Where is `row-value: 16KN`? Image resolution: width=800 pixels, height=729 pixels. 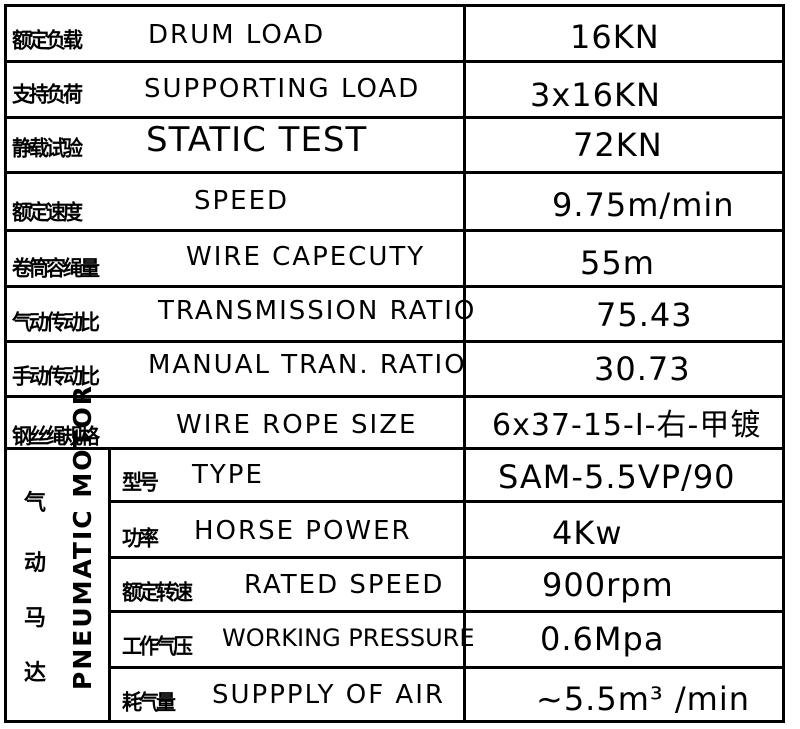
row-value: 16KN is located at coordinates (615, 37).